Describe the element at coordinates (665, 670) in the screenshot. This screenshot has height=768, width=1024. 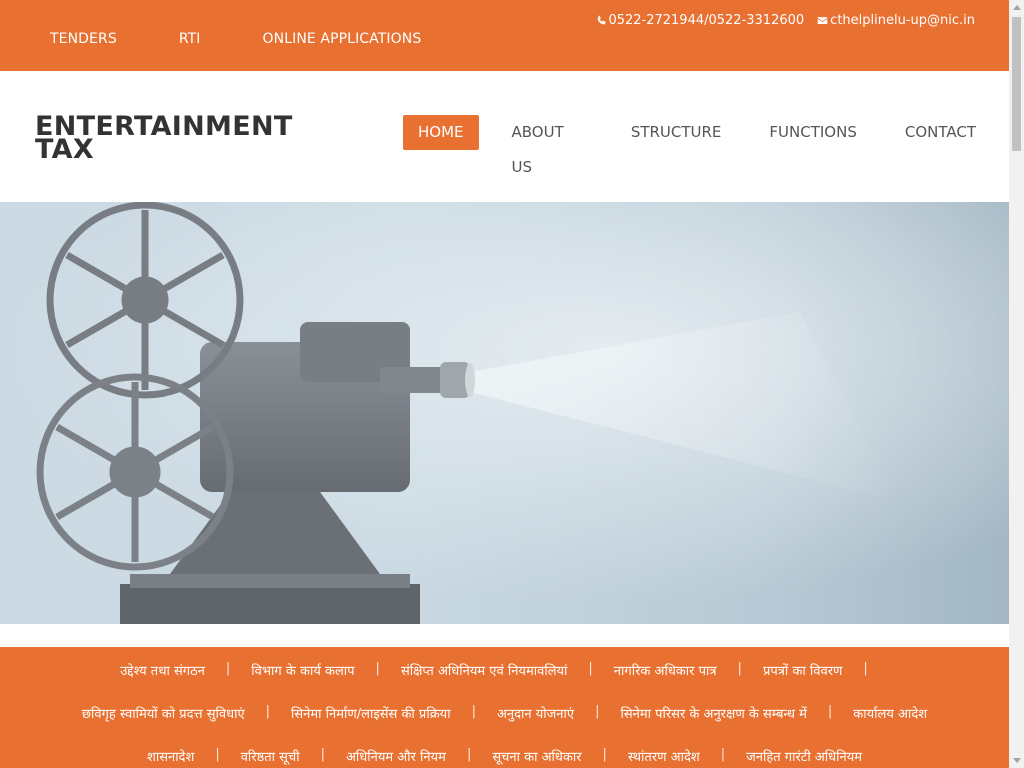
I see `list-item: नागरिक अधिकार पात्र` at that location.